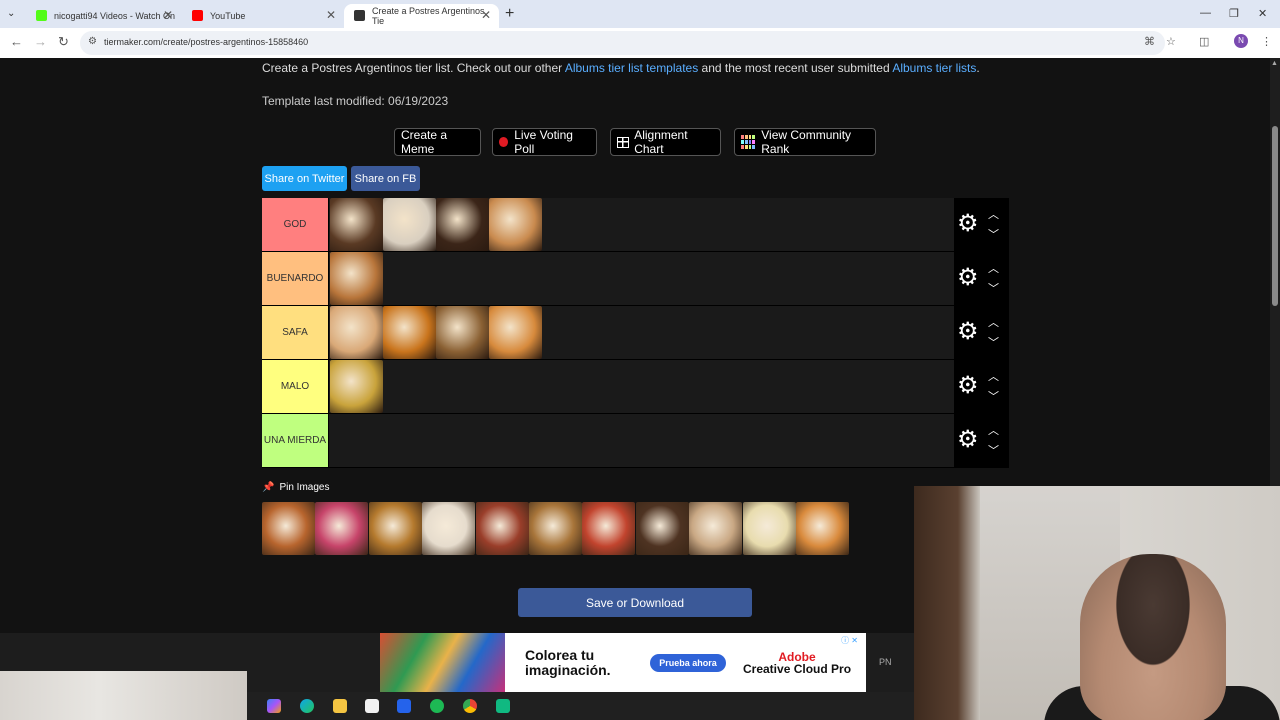 This screenshot has height=720, width=1280. What do you see at coordinates (442, 662) in the screenshot?
I see `ad-artwork-image` at bounding box center [442, 662].